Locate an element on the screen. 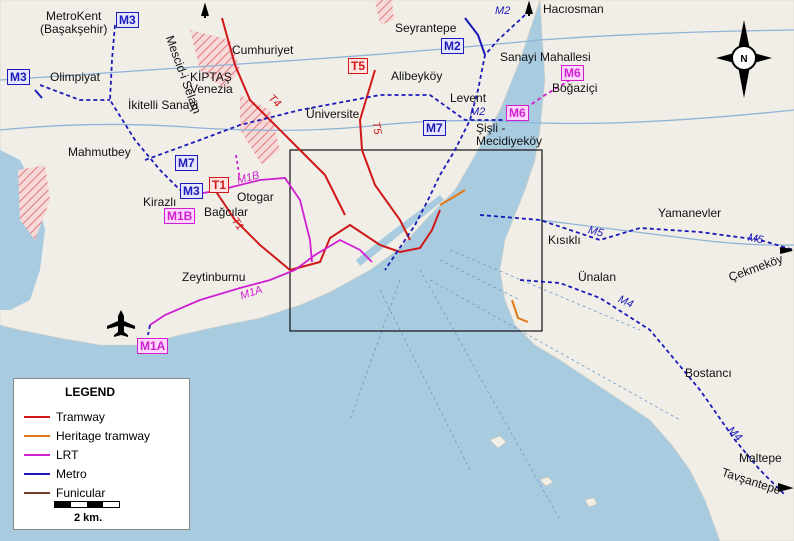 The image size is (794, 541). legend-item: Tramway is located at coordinates (64, 417).